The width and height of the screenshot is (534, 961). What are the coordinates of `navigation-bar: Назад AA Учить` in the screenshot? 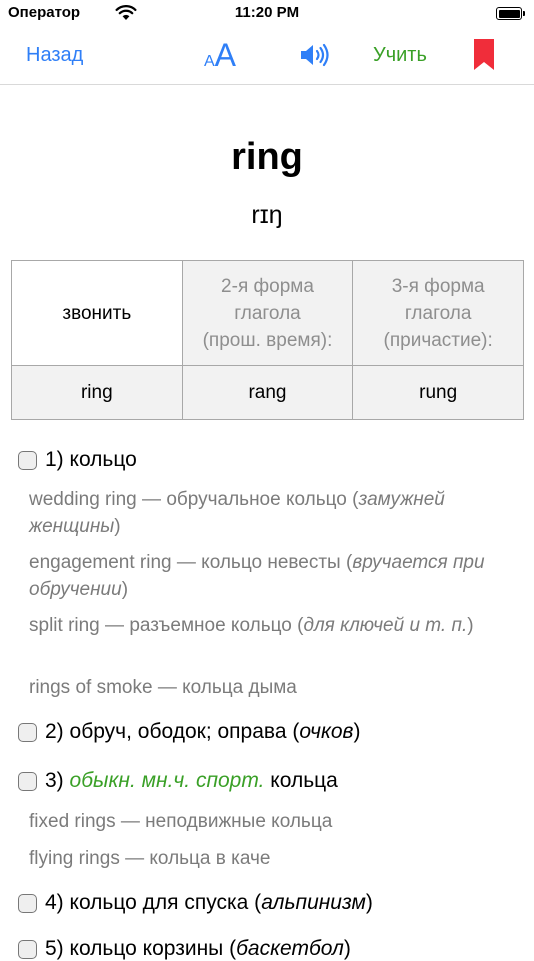 It's located at (267, 56).